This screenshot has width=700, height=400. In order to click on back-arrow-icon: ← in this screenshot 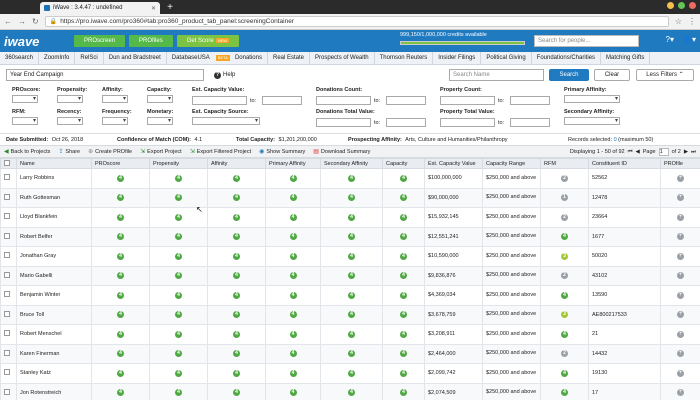, I will do `click(8, 21)`.